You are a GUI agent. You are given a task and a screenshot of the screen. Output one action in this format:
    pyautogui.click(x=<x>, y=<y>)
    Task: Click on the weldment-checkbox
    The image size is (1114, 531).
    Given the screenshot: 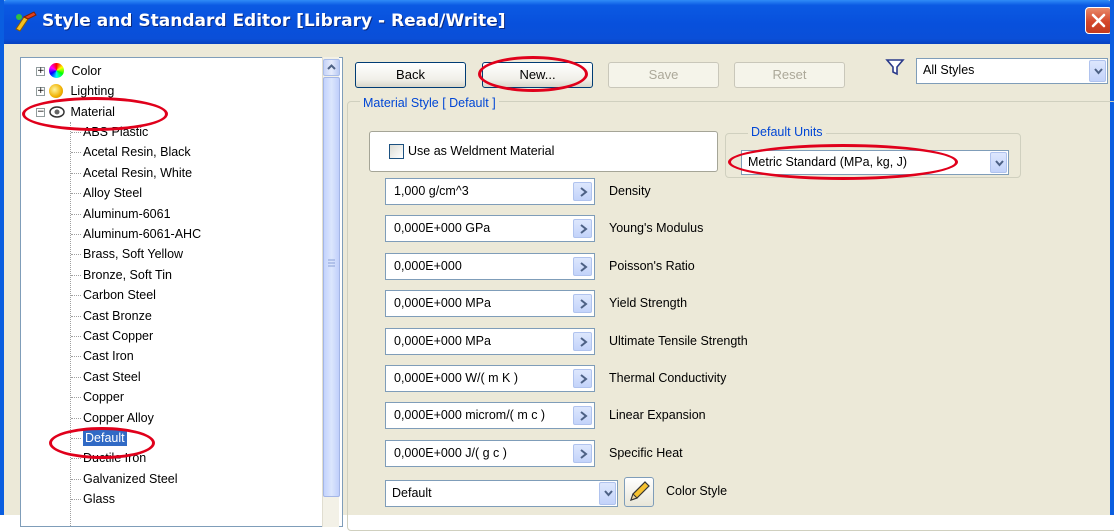 What is the action you would take?
    pyautogui.click(x=396, y=151)
    